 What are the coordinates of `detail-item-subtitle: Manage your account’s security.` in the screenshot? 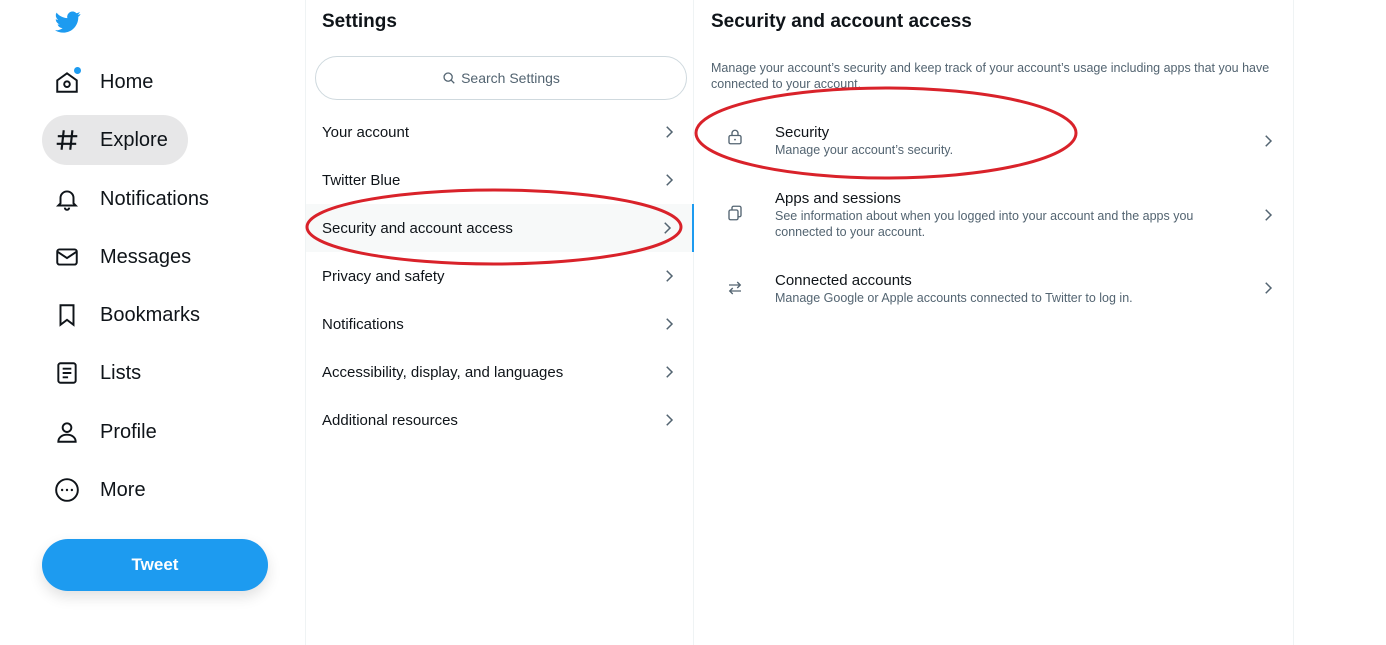 It's located at (864, 150).